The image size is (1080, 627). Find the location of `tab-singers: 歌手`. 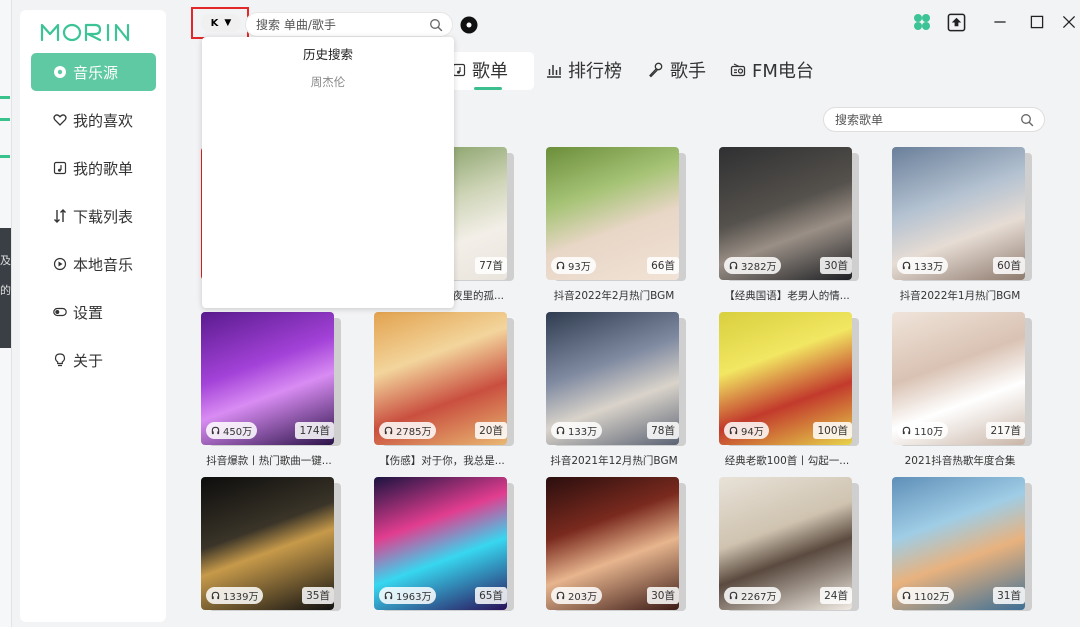

tab-singers: 歌手 is located at coordinates (677, 70).